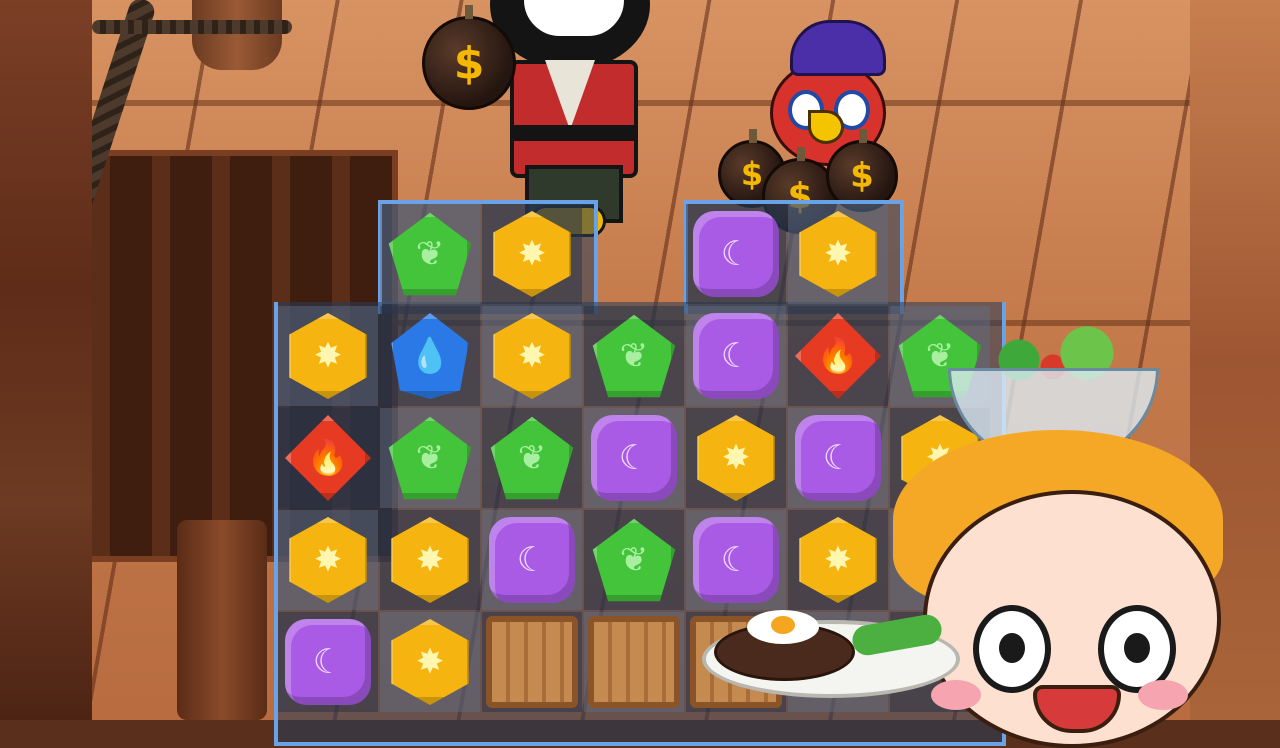  I want to click on bomb-icon: $, so click(469, 57).